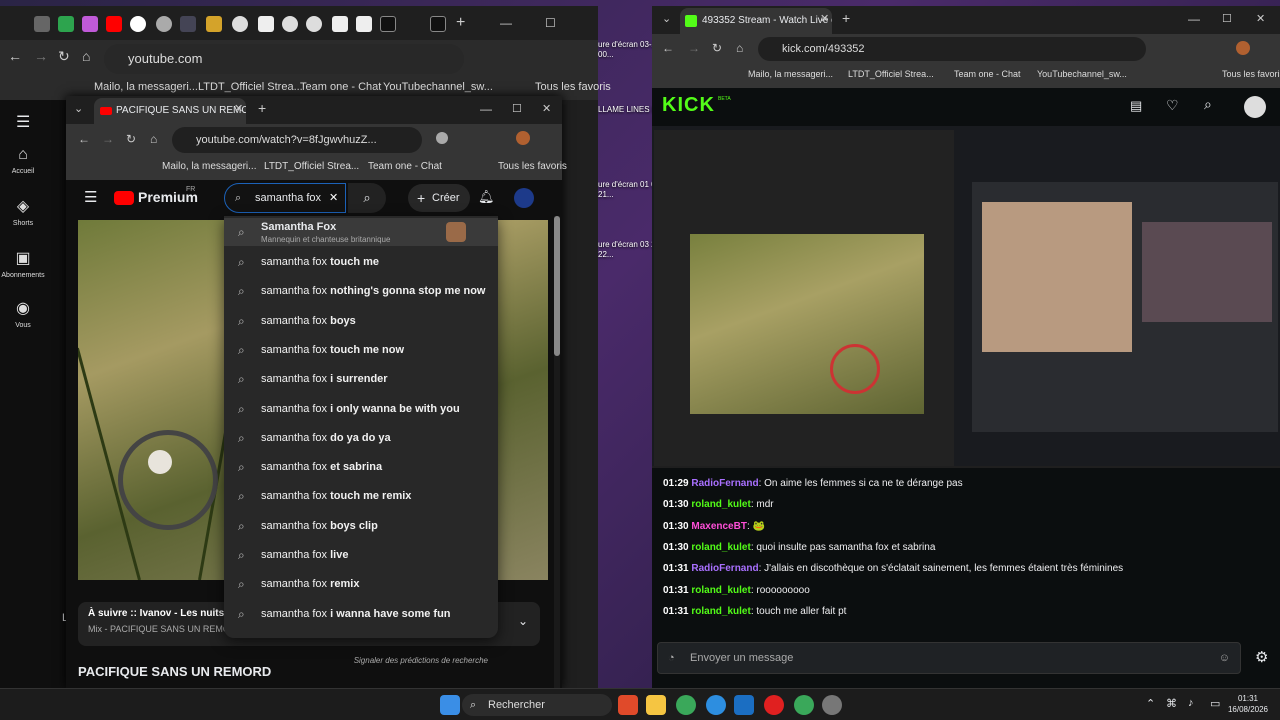 The image size is (1280, 720). I want to click on suggestion-item: ⌕ samantha fox et sabrina, so click(361, 467).